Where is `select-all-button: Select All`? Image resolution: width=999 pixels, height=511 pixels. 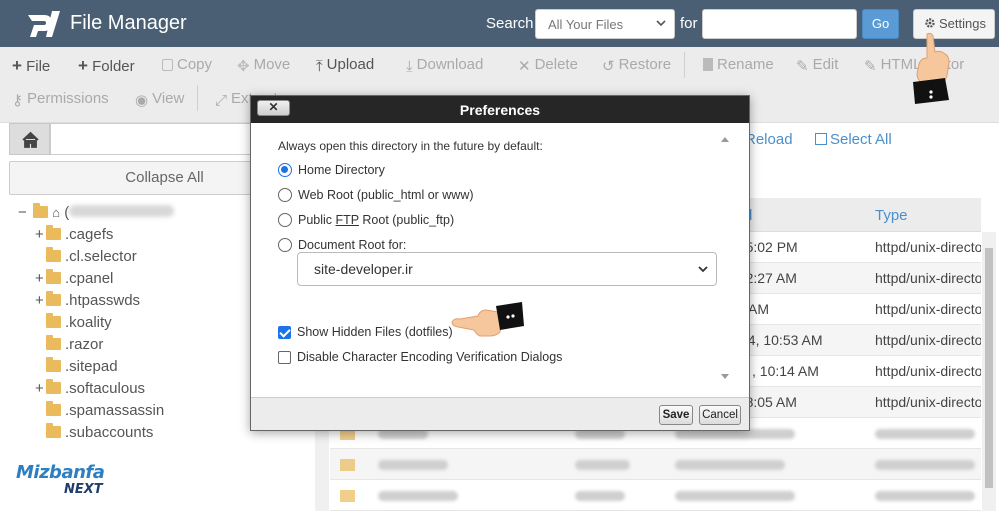
select-all-button: Select All is located at coordinates (853, 139).